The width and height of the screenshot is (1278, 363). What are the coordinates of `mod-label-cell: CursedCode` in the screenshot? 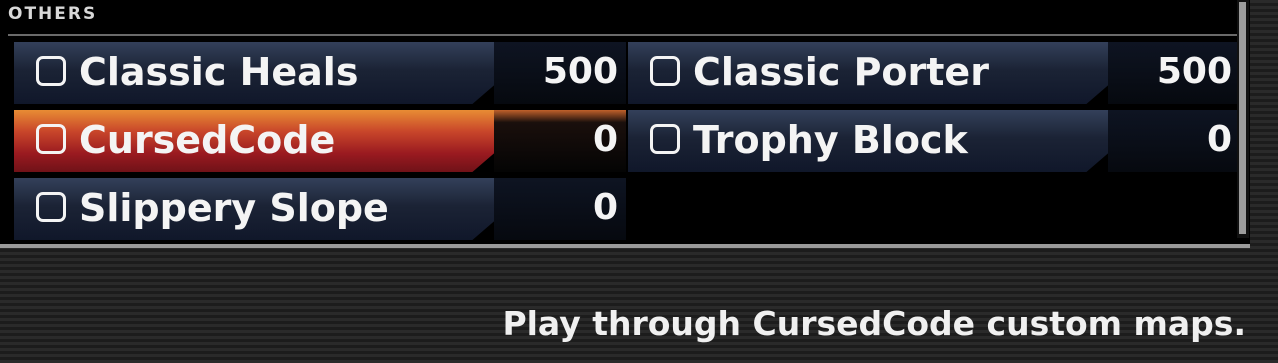 It's located at (254, 141).